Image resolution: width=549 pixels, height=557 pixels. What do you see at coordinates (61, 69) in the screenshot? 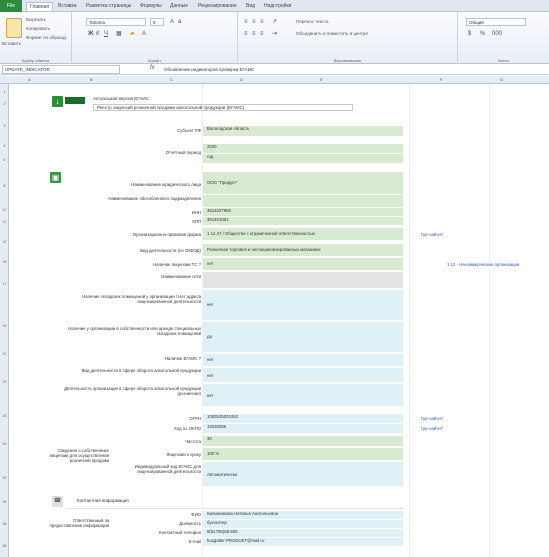
I see `name-box: UPDATE_INDICATOR` at bounding box center [61, 69].